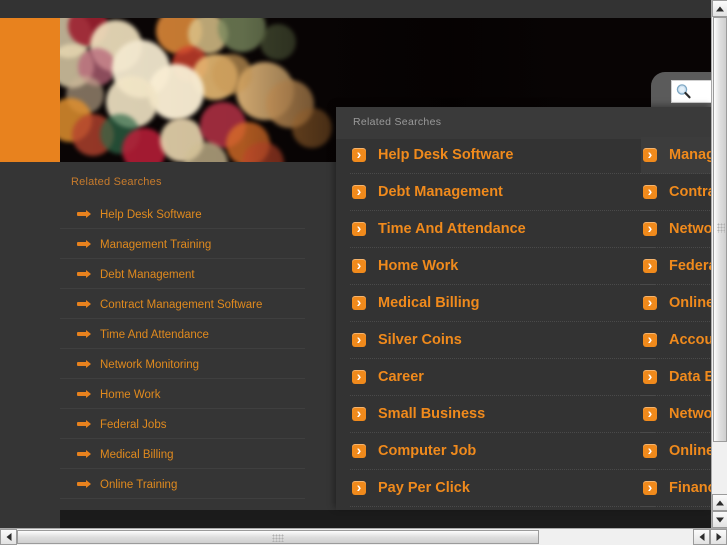 This screenshot has width=727, height=545. What do you see at coordinates (502, 155) in the screenshot?
I see `overlay-item-help-desk-software: Help Desk Software` at bounding box center [502, 155].